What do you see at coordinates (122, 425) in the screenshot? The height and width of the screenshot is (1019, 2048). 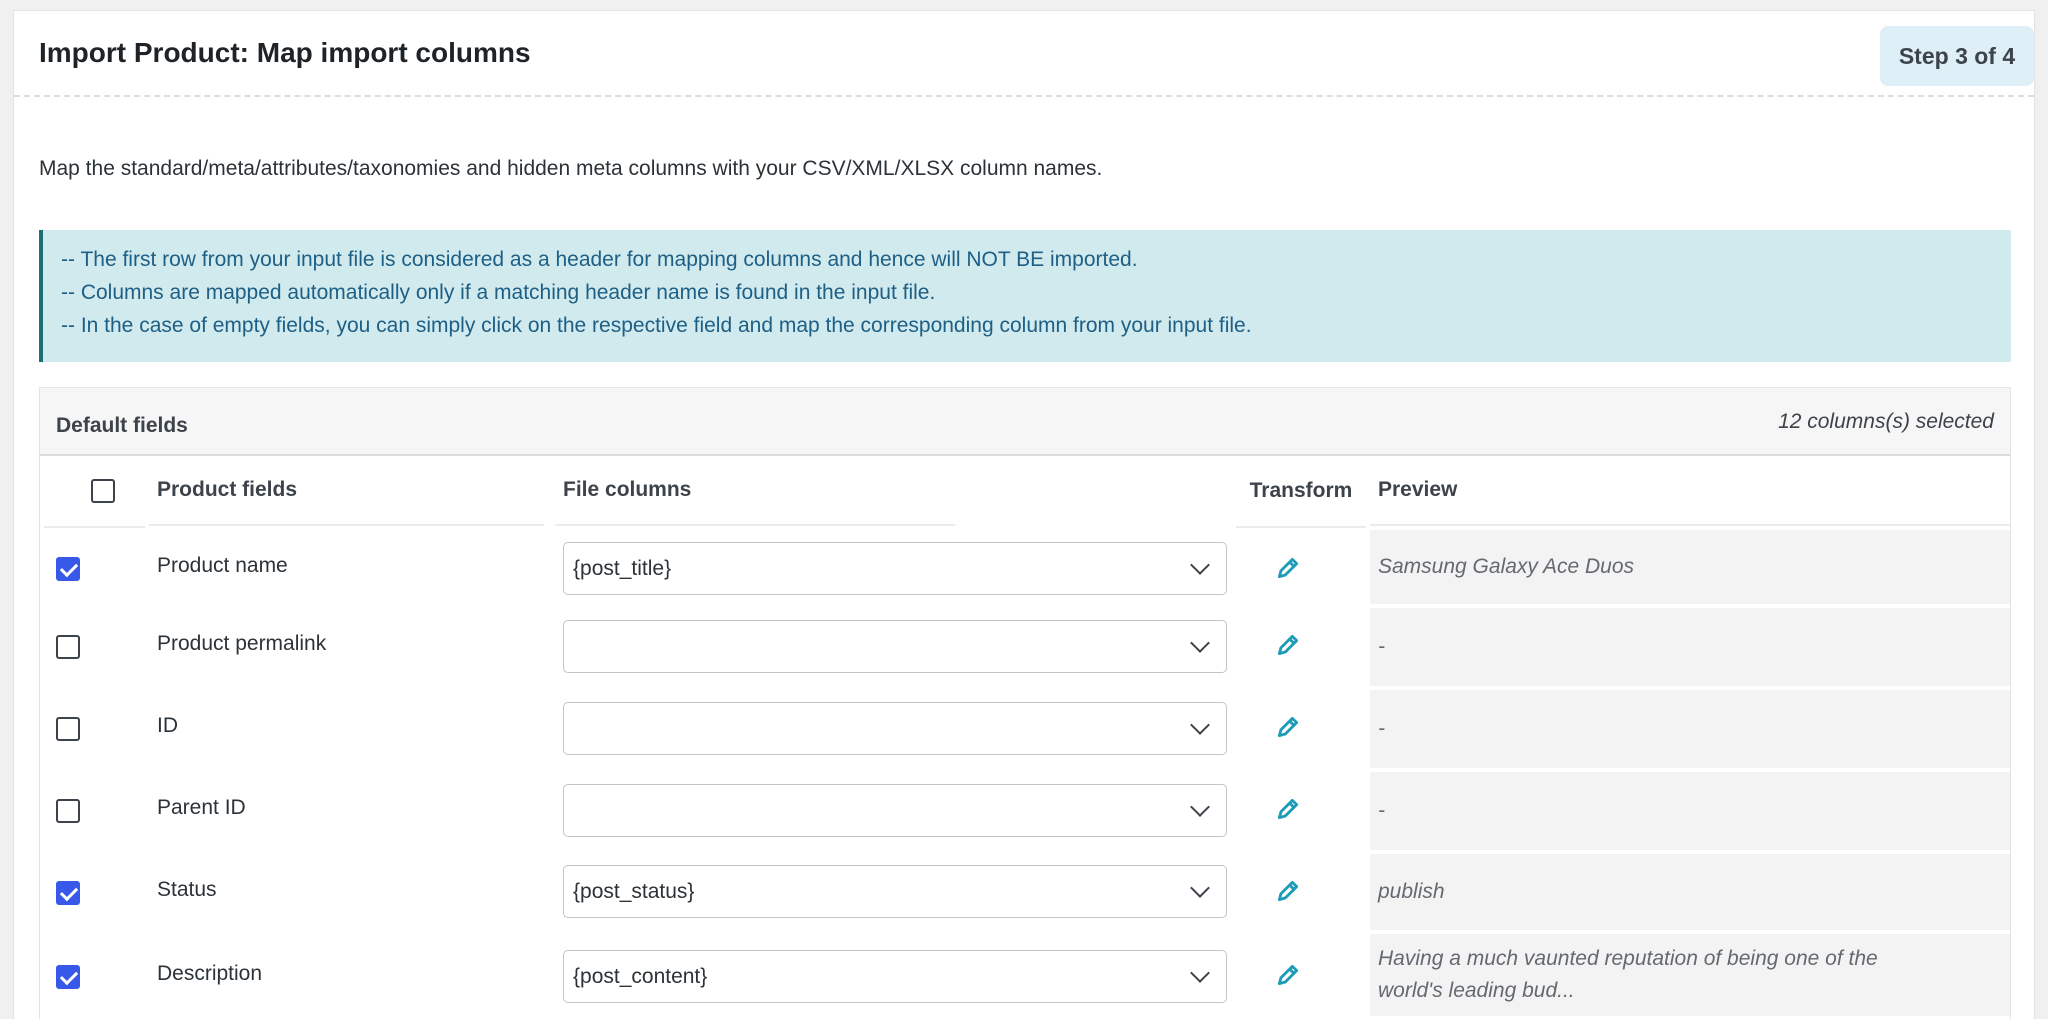 I see `default-fields-title: Default fields` at bounding box center [122, 425].